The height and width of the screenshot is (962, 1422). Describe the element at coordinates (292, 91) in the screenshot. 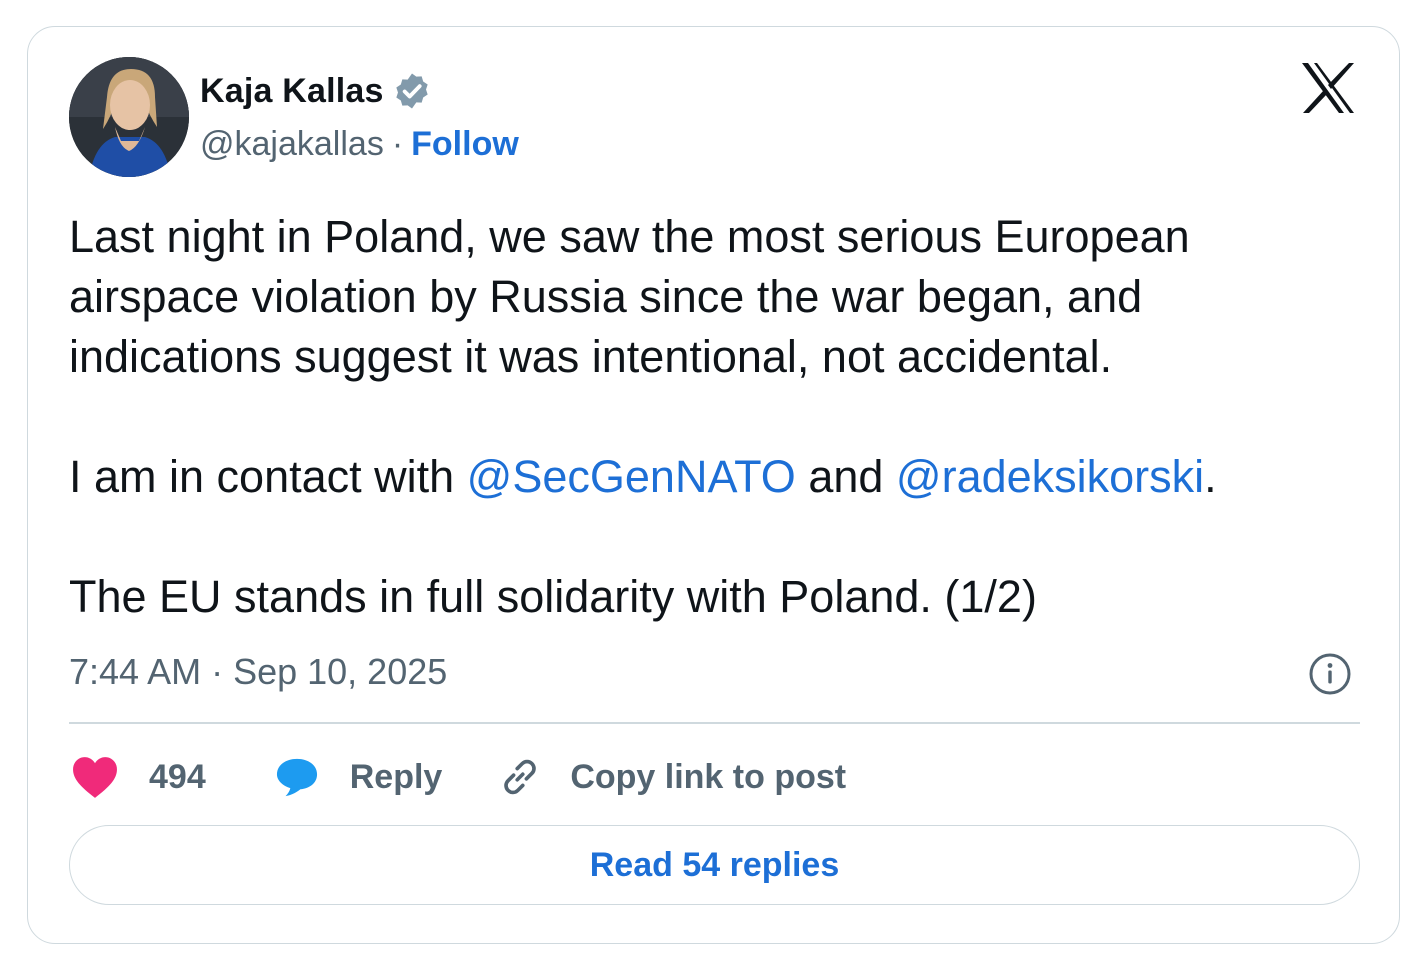

I see `author-name: Kaja Kallas` at that location.